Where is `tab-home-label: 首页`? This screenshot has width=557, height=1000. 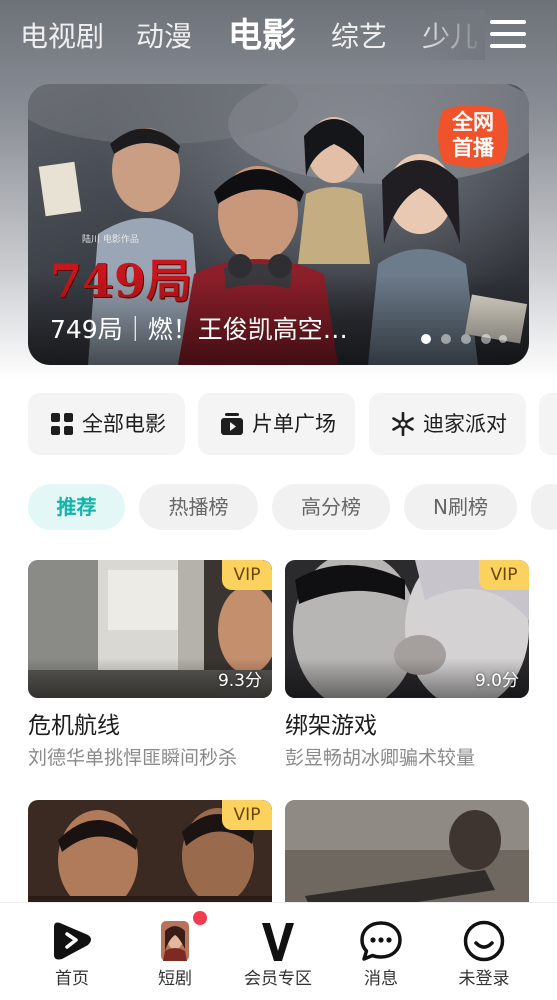 tab-home-label: 首页 is located at coordinates (72, 979).